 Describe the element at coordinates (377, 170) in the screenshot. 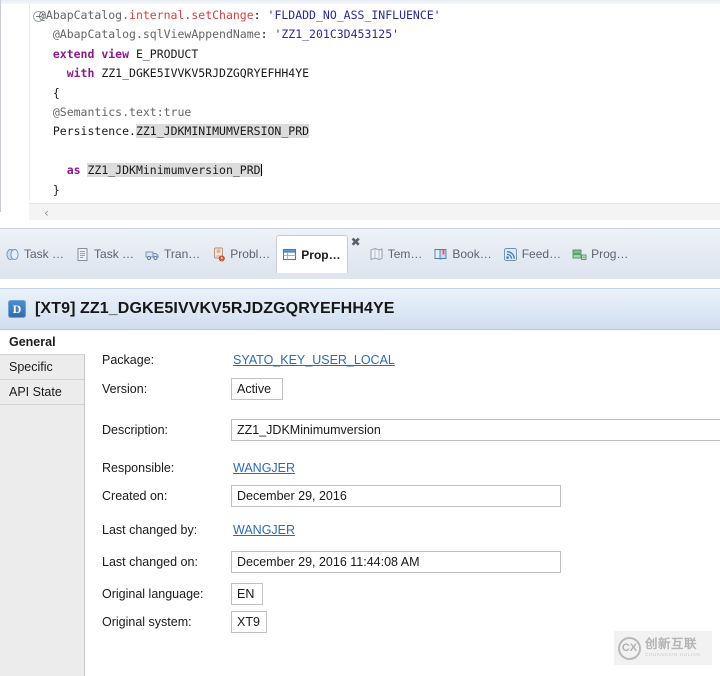

I see `code-line: as ZZ1_JDKMinimumversion_PRD` at that location.